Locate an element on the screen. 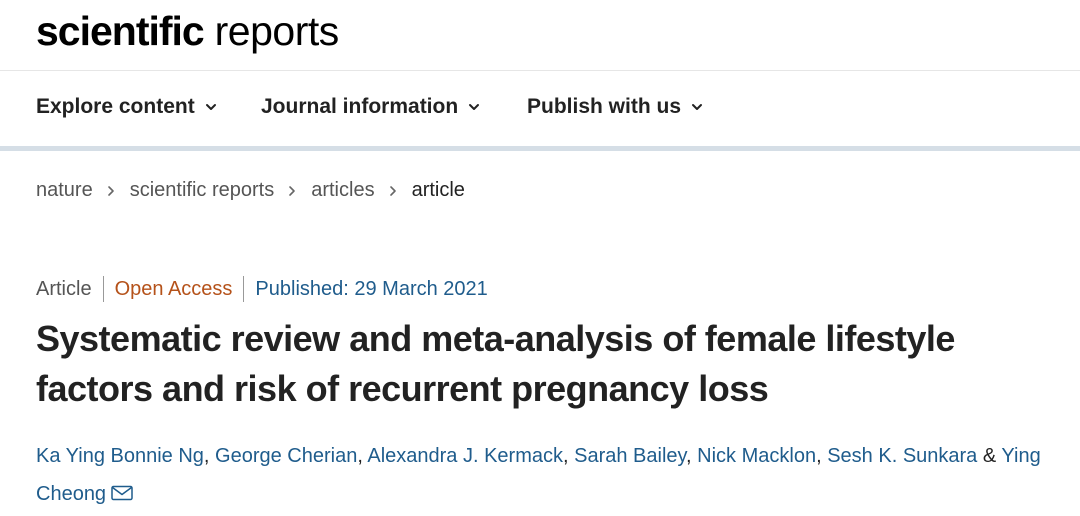  nav-journal-information: Journal information is located at coordinates (370, 107).